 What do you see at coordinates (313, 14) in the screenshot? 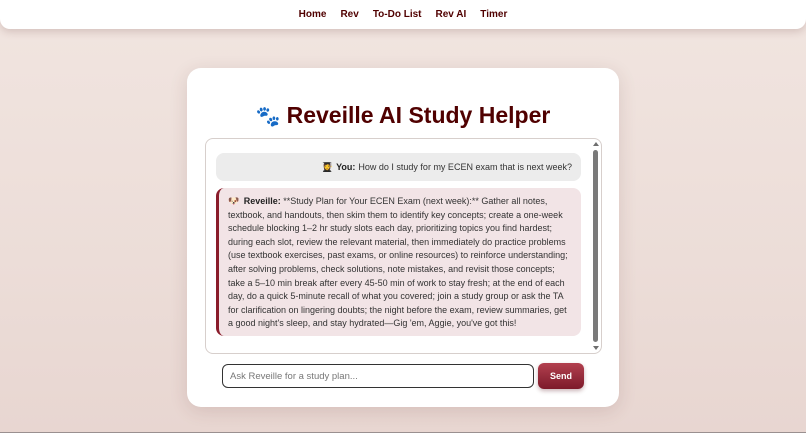
I see `nav-home-link: Home` at bounding box center [313, 14].